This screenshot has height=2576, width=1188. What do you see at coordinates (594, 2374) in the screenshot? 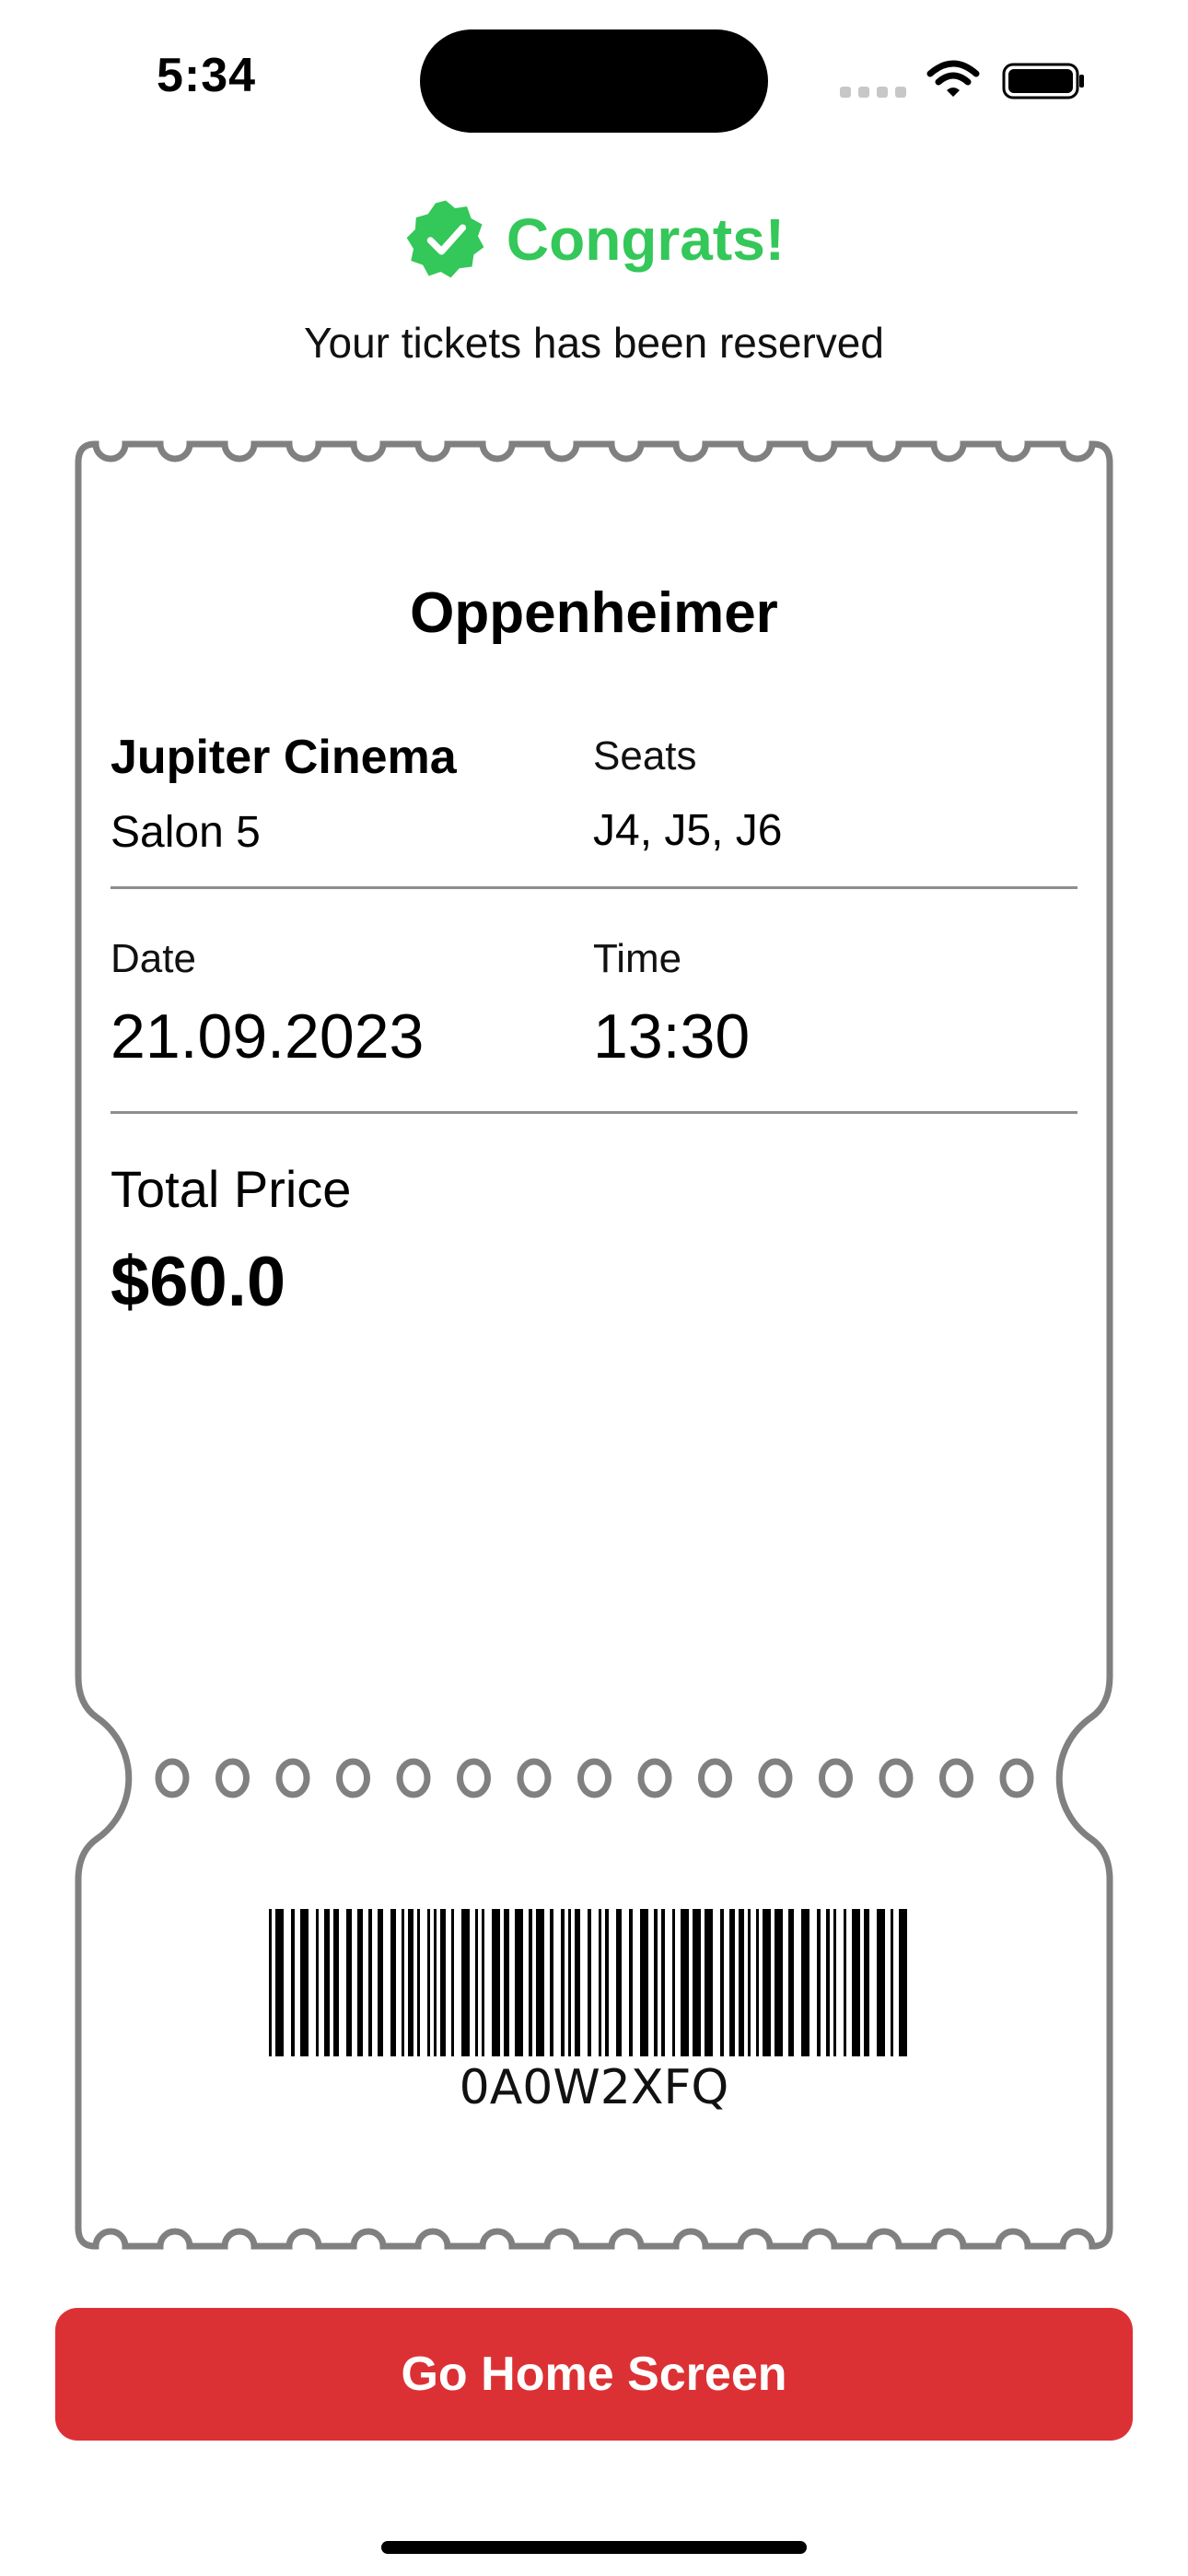
I see `go-home-button: Go Home Screen` at bounding box center [594, 2374].